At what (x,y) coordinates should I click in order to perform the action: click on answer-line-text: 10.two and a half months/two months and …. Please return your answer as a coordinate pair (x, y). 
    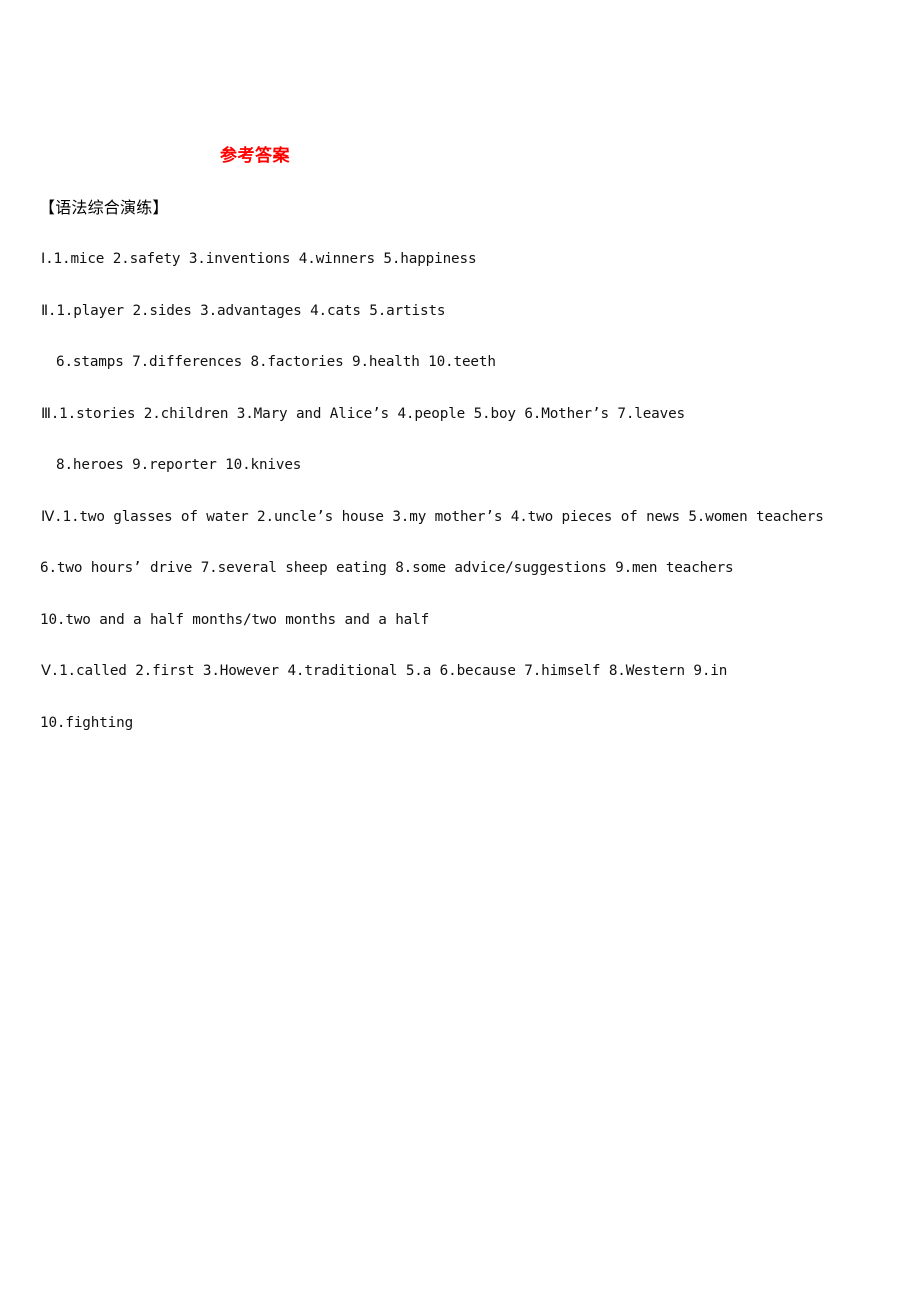
    Looking at the image, I should click on (235, 619).